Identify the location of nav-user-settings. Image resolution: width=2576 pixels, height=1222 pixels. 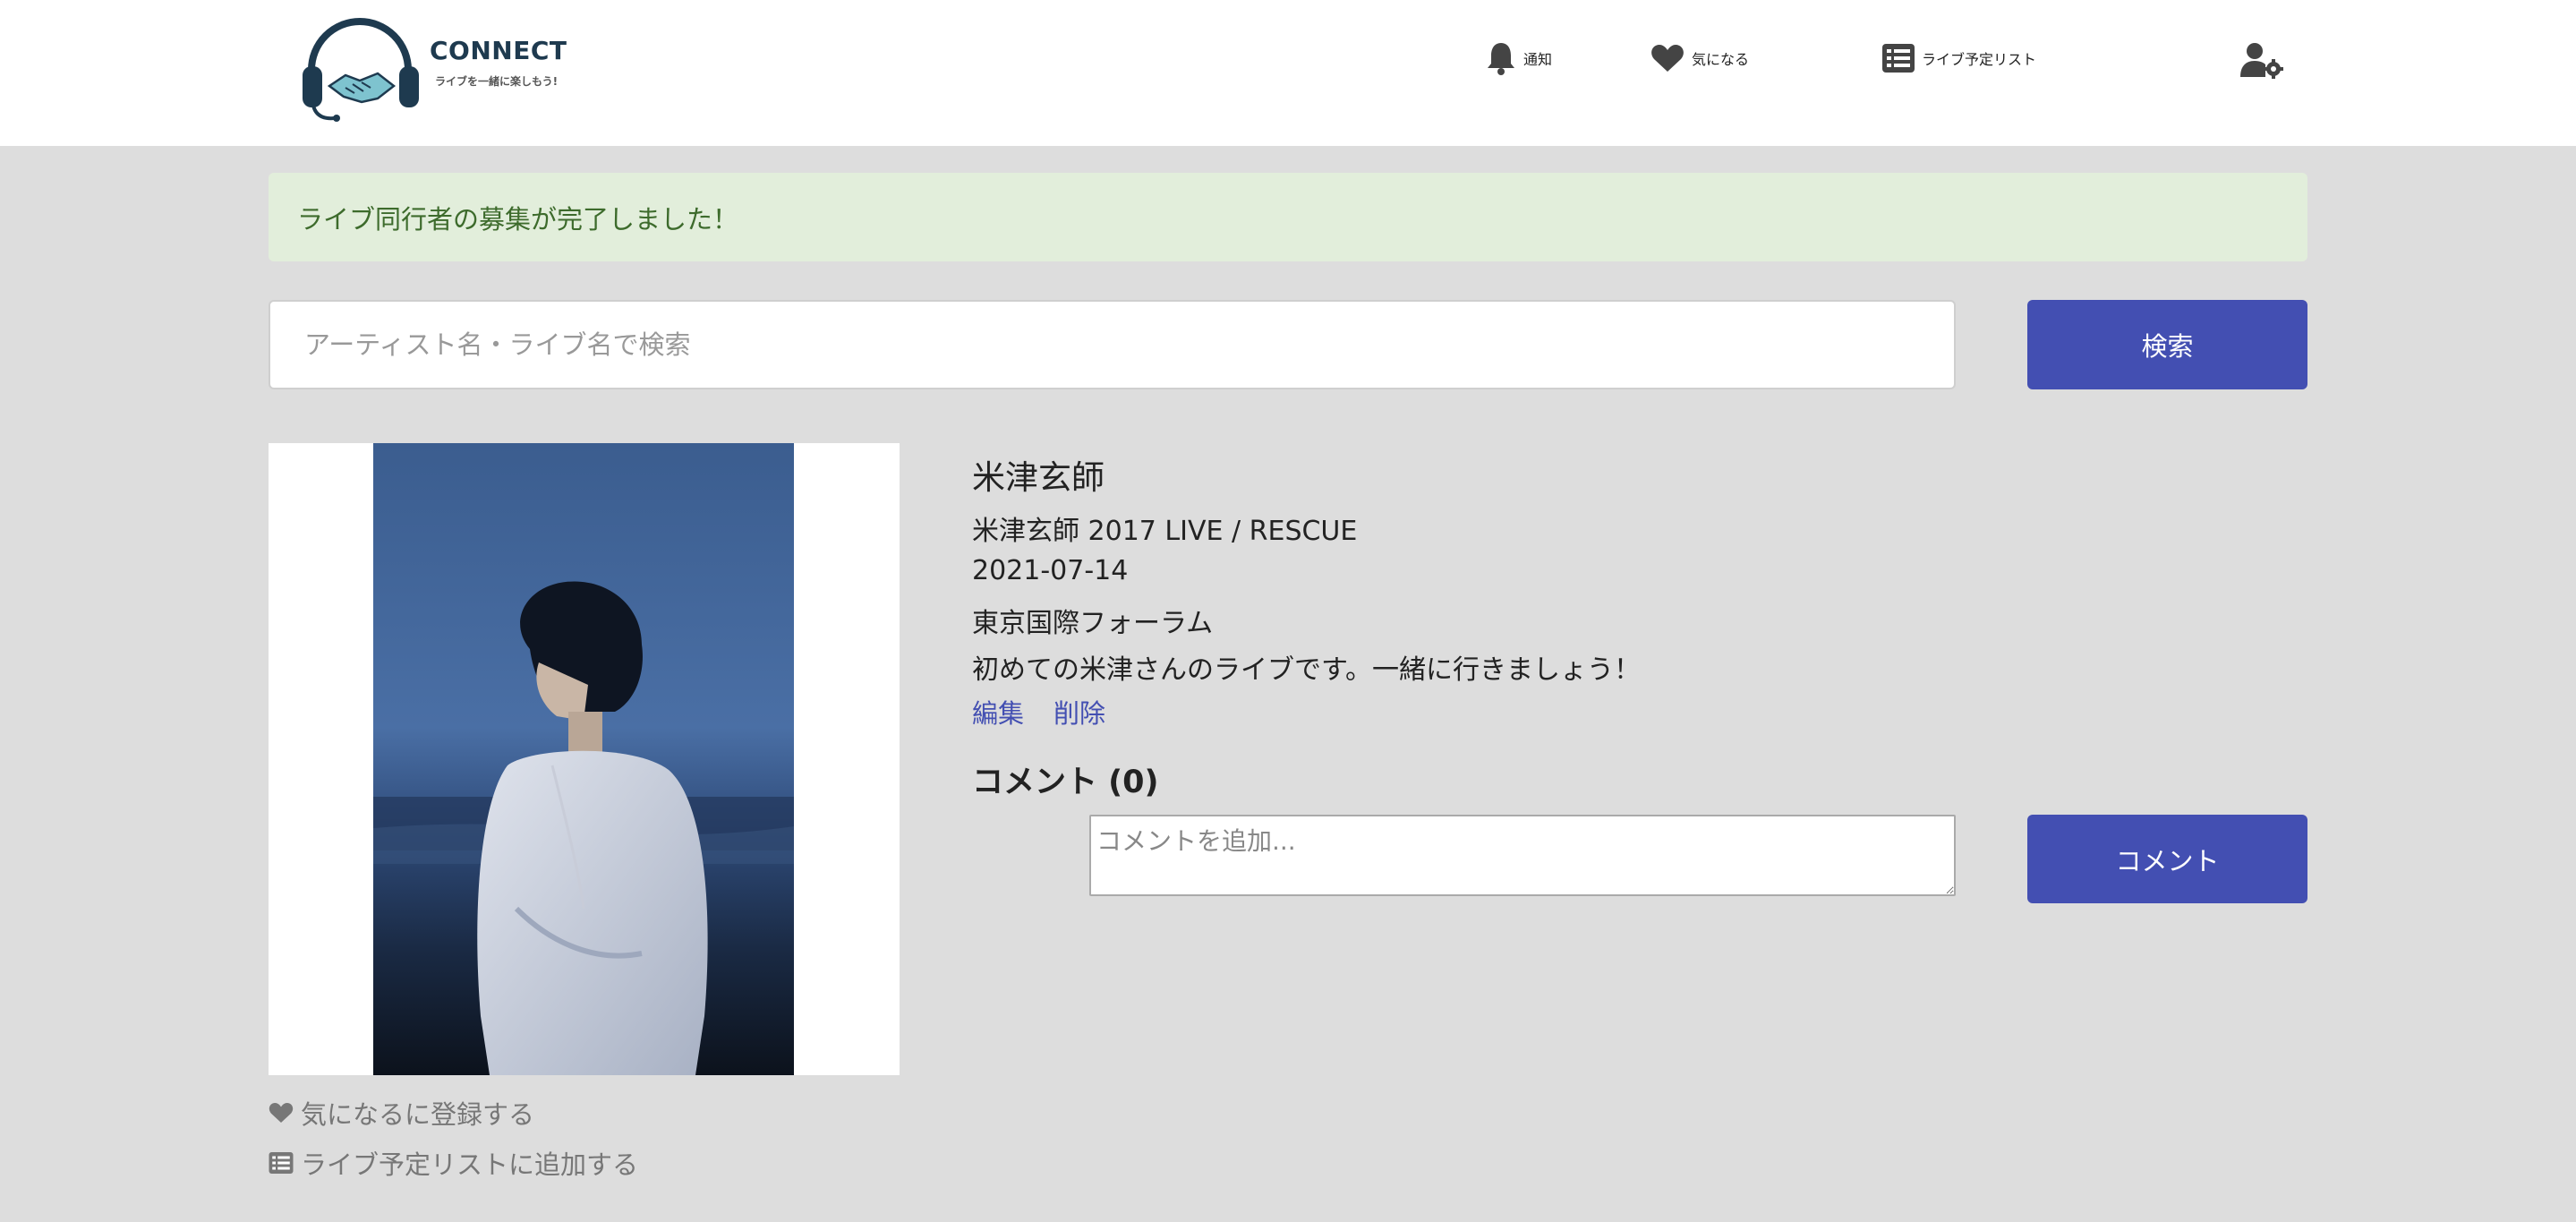
(2261, 60).